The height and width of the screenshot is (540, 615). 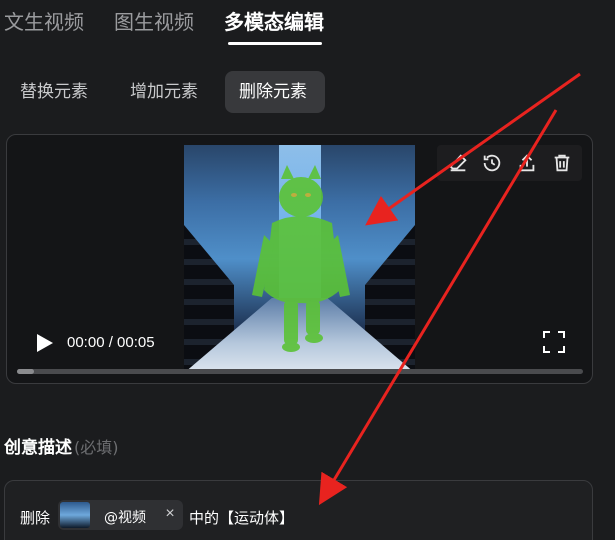 I want to click on prompt-input: 删除 @视频 × 中的【运动体】, so click(x=298, y=510).